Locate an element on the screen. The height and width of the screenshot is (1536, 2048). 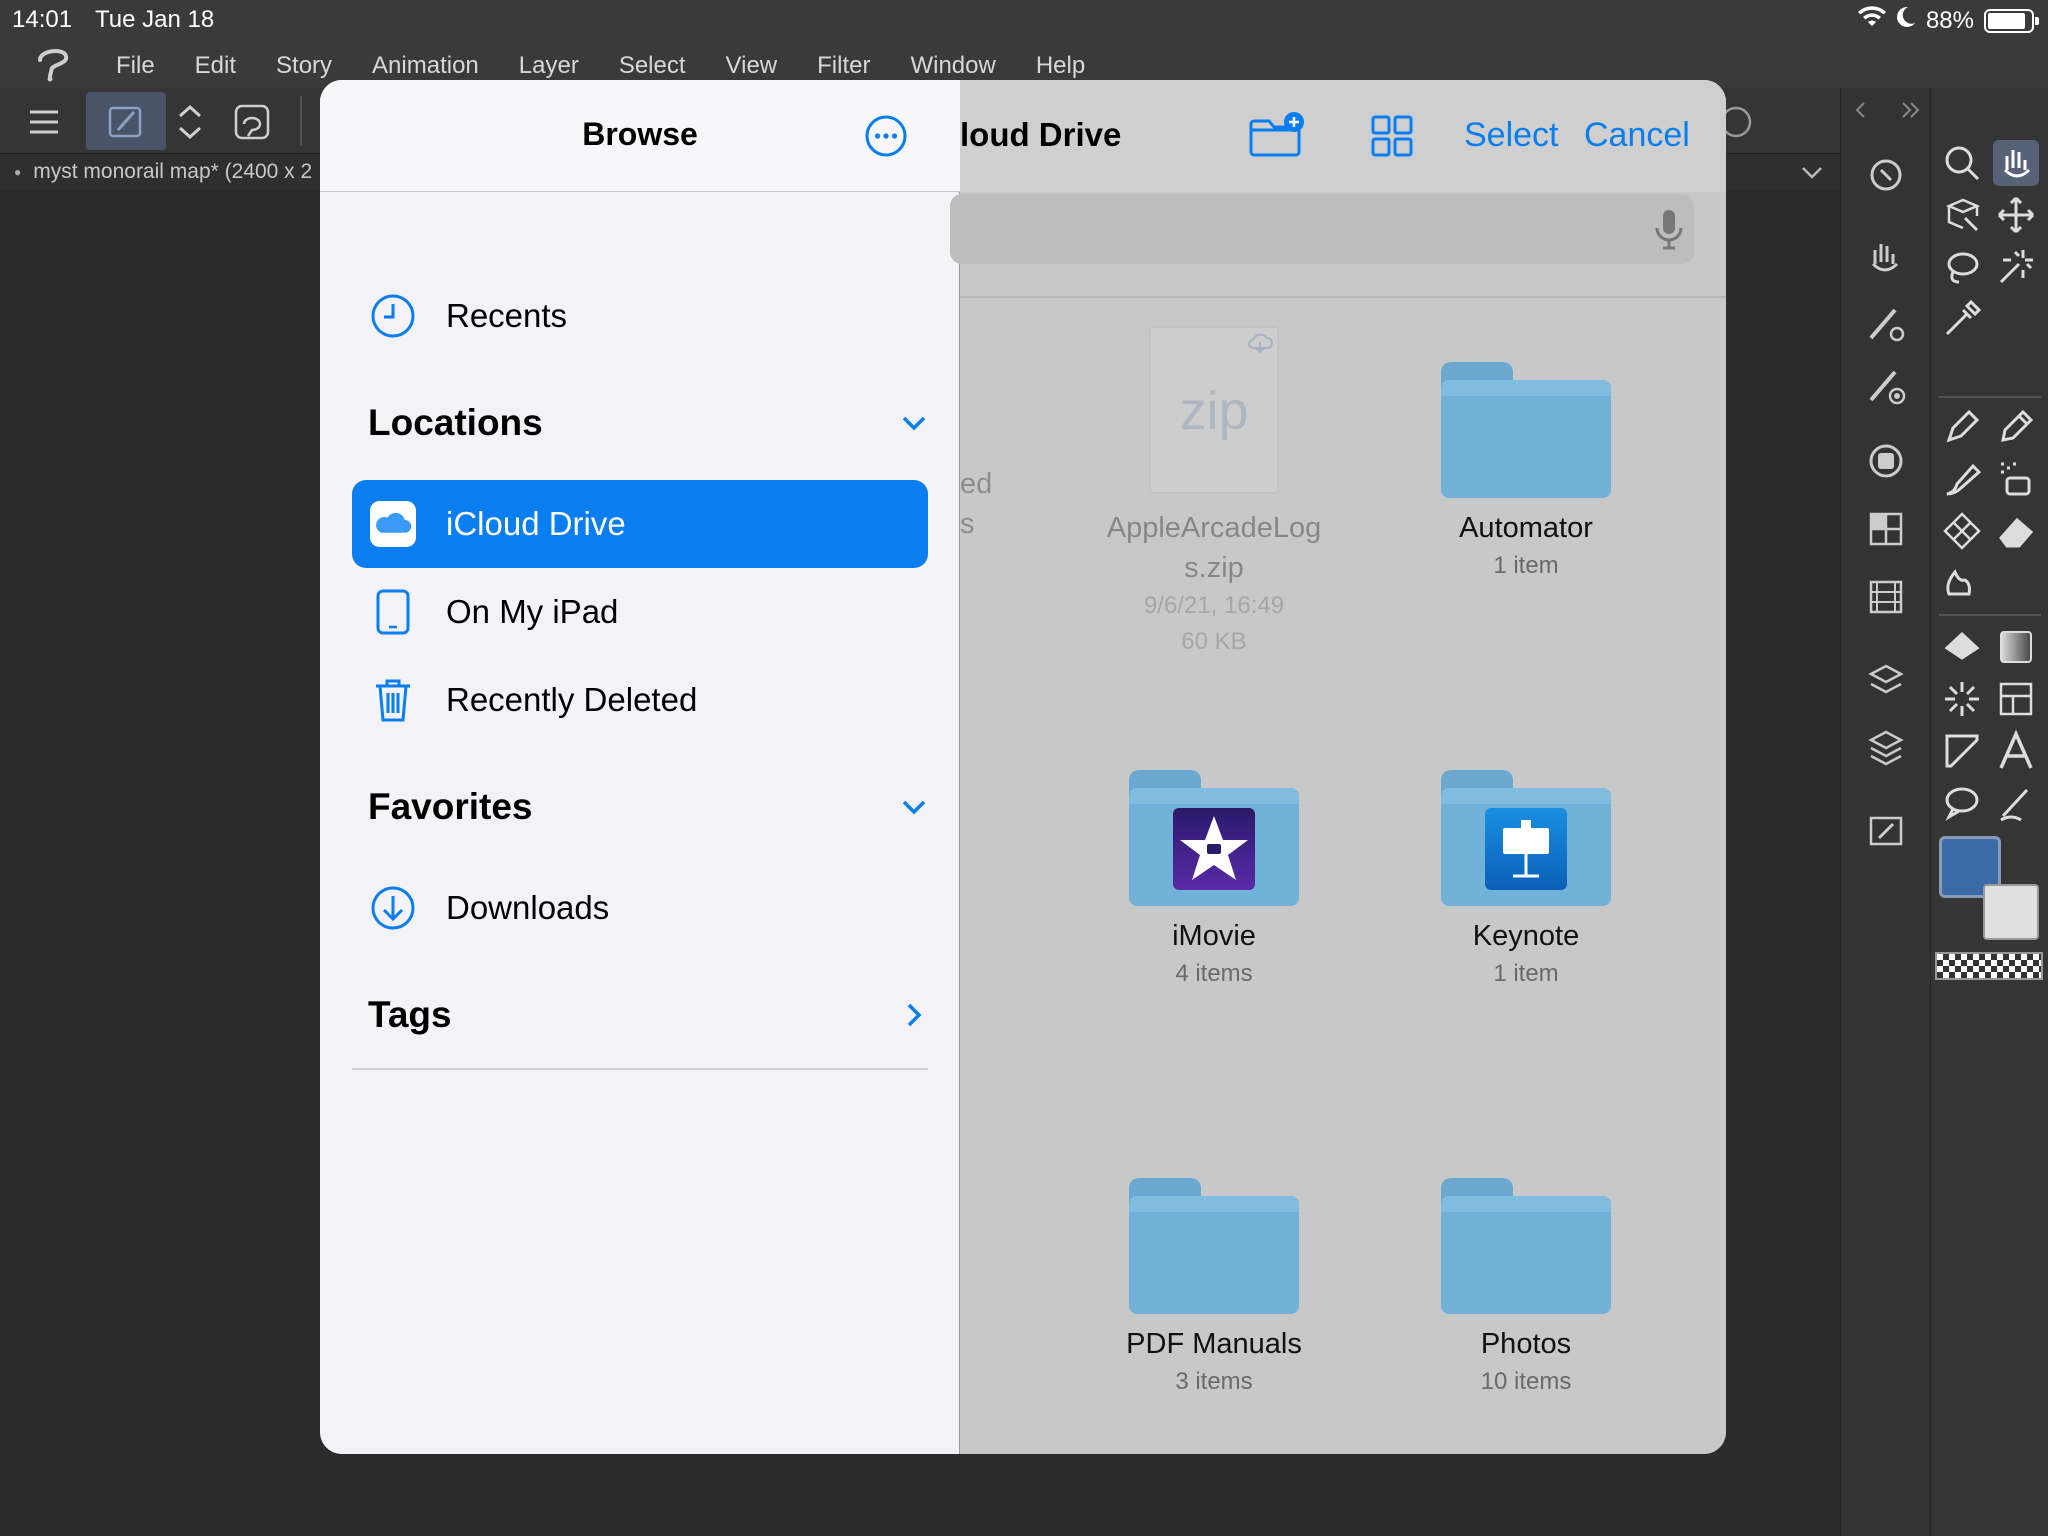
layers-icon is located at coordinates (1886, 747).